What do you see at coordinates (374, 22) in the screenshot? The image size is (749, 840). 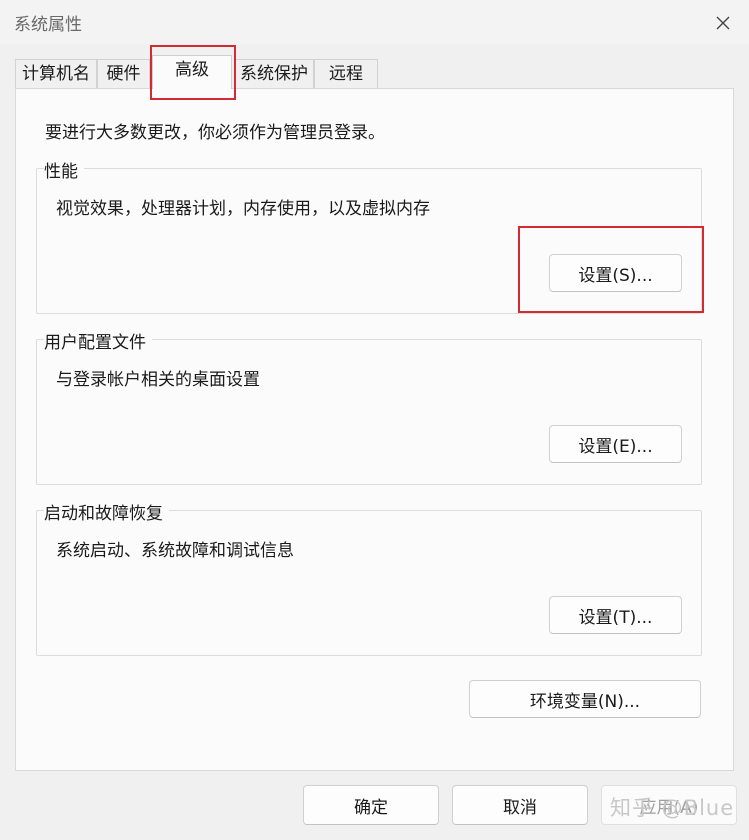 I see `title-bar: 系统属性` at bounding box center [374, 22].